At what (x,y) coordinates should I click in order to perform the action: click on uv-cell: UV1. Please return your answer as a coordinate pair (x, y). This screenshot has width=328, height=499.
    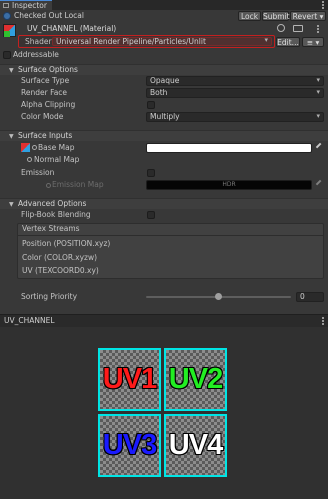
    Looking at the image, I should click on (129, 379).